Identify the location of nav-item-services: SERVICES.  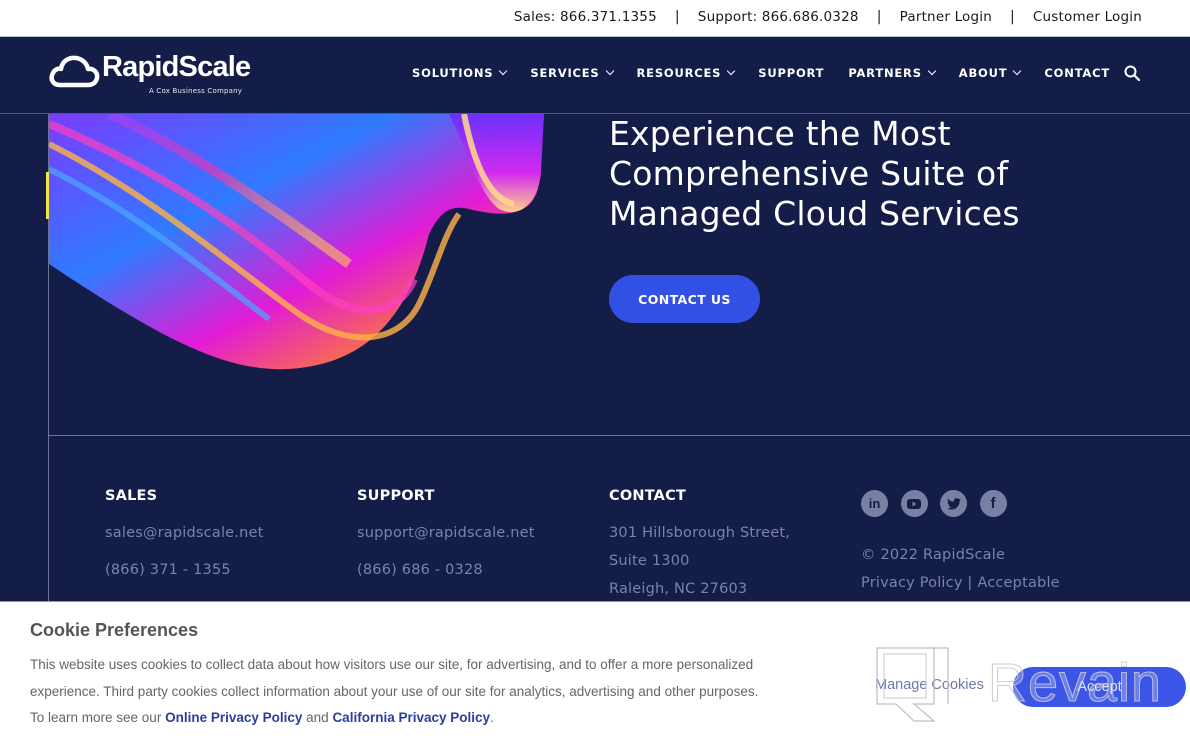
(572, 73).